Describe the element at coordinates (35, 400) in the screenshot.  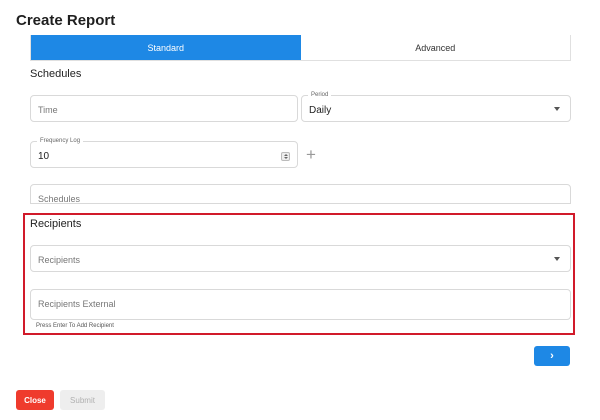
I see `close-button: Close` at that location.